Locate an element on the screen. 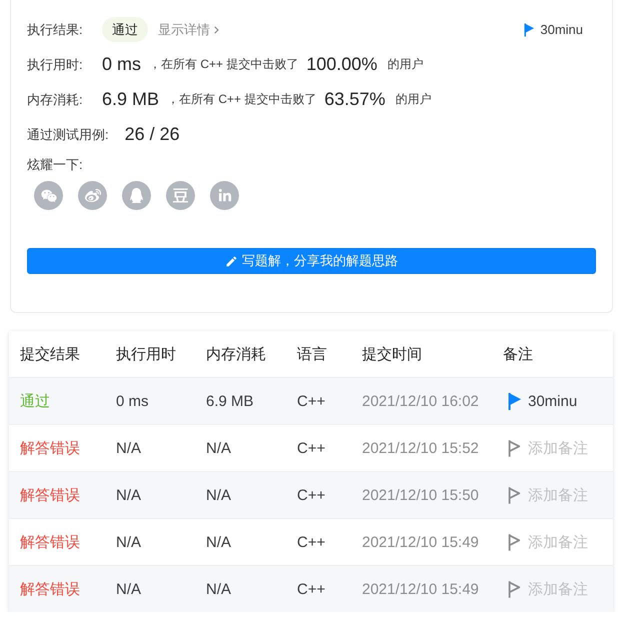 The image size is (618, 630). column-header: 执行用时 is located at coordinates (146, 354).